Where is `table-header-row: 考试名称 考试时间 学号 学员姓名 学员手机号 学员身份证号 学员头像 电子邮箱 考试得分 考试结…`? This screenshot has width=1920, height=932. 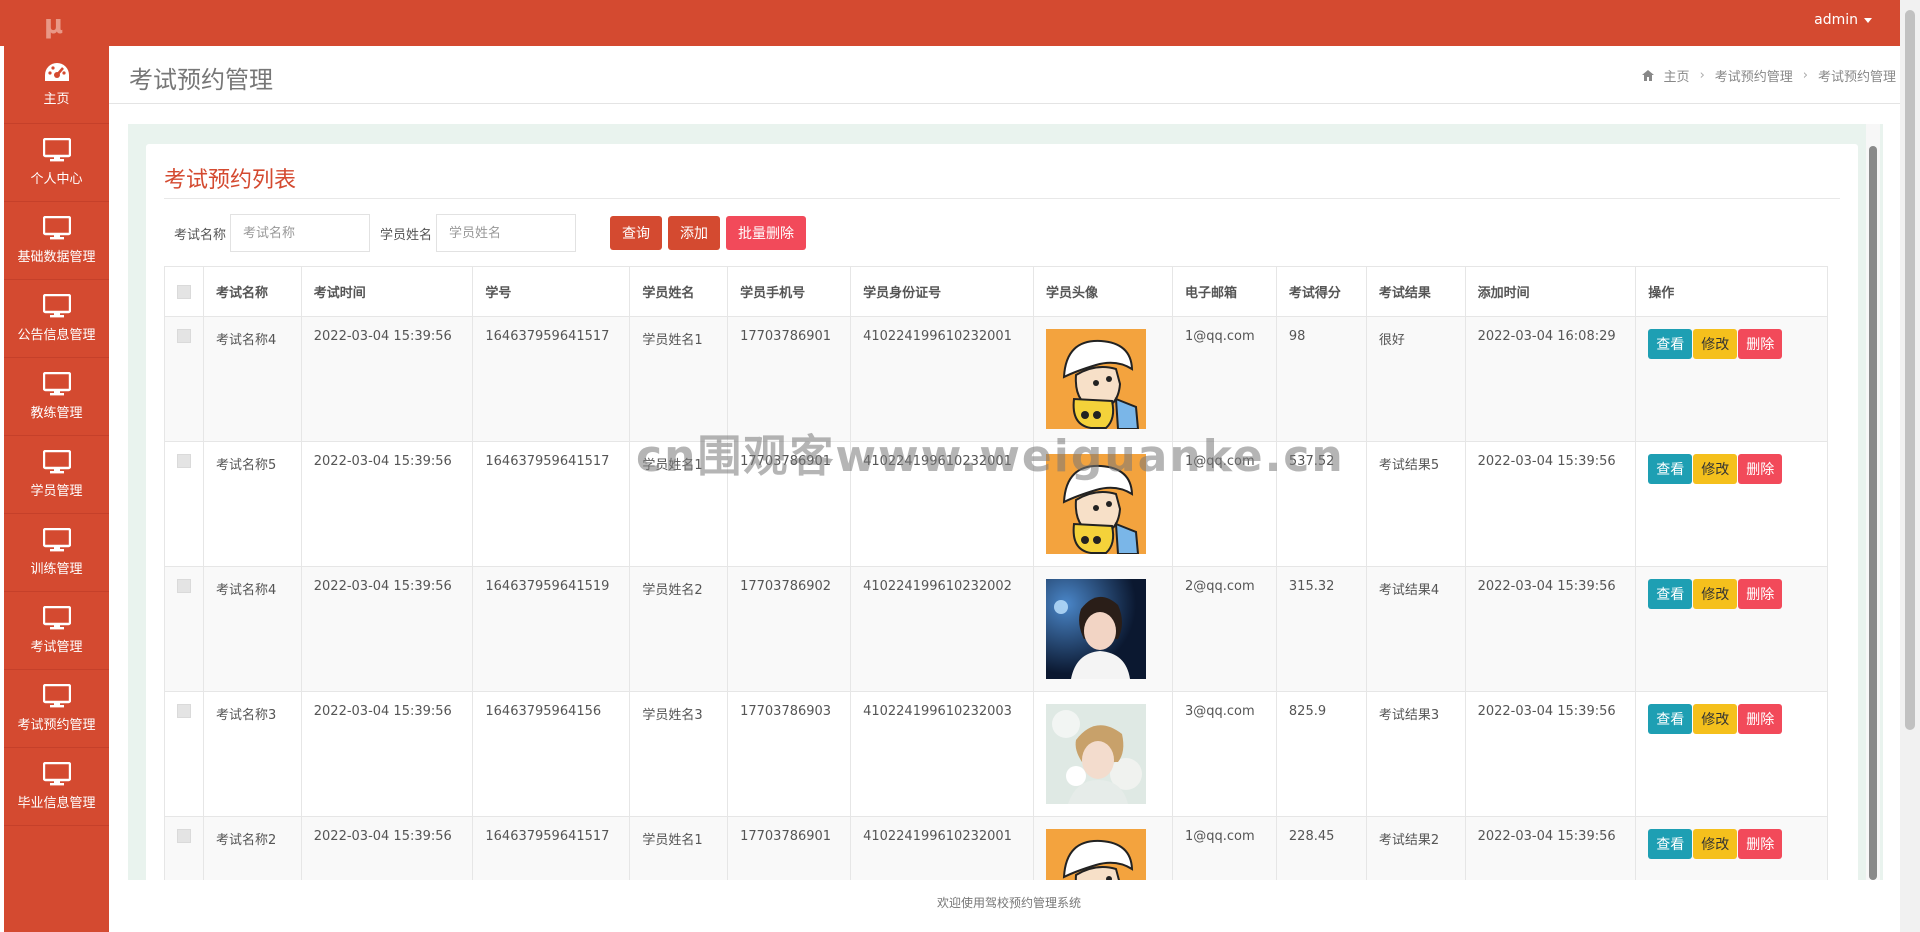
table-header-row: 考试名称 考试时间 学号 学员姓名 学员手机号 学员身份证号 学员头像 电子邮箱 考试得分 考试结… is located at coordinates (996, 291).